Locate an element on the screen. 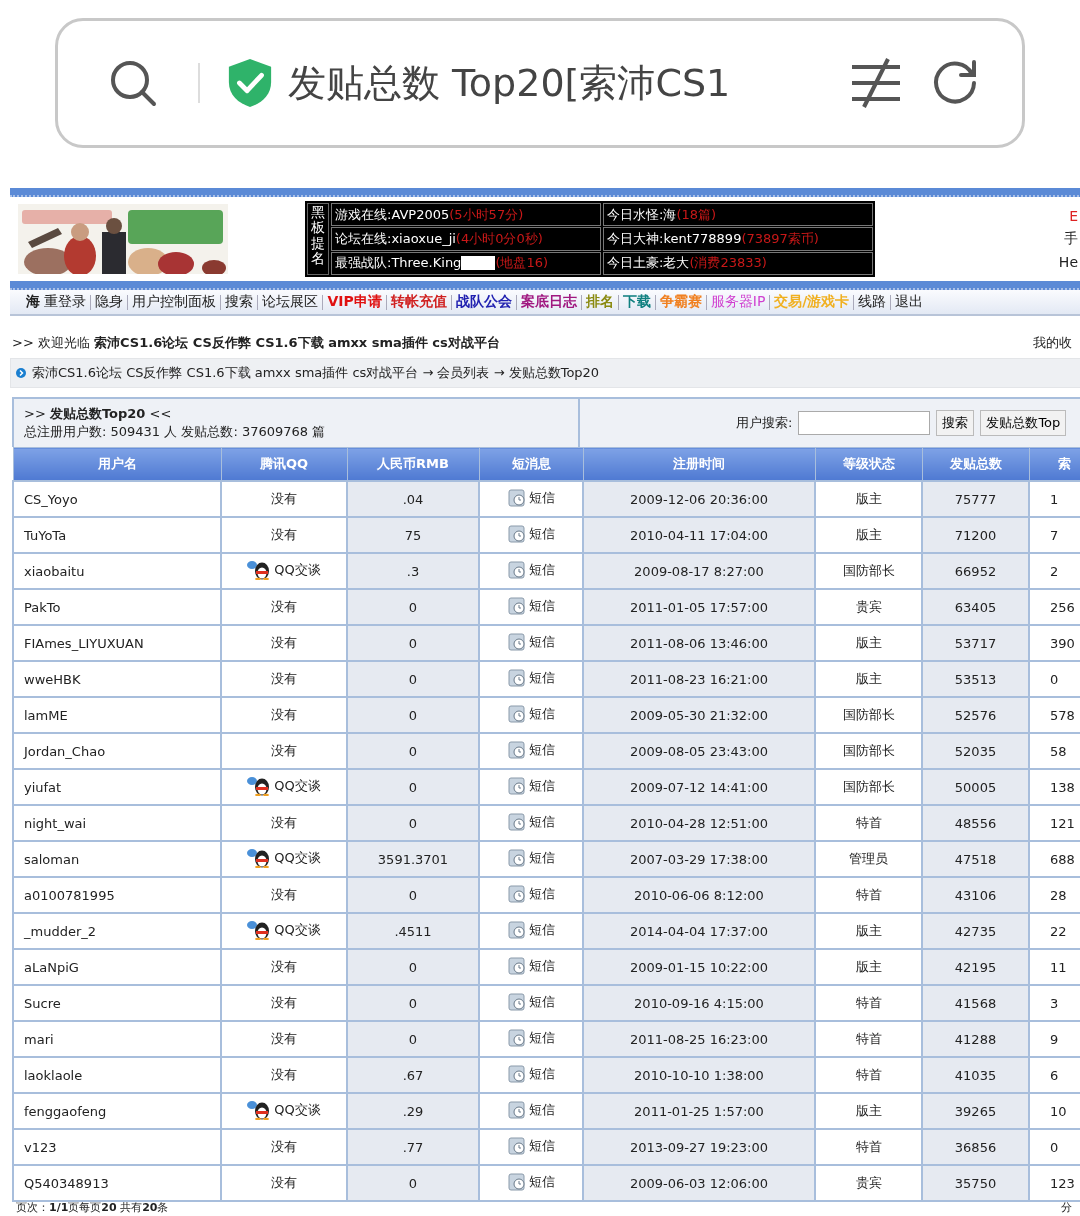 Image resolution: width=1080 pixels, height=1216 pixels. post-count-cell: 52576 is located at coordinates (975, 715).